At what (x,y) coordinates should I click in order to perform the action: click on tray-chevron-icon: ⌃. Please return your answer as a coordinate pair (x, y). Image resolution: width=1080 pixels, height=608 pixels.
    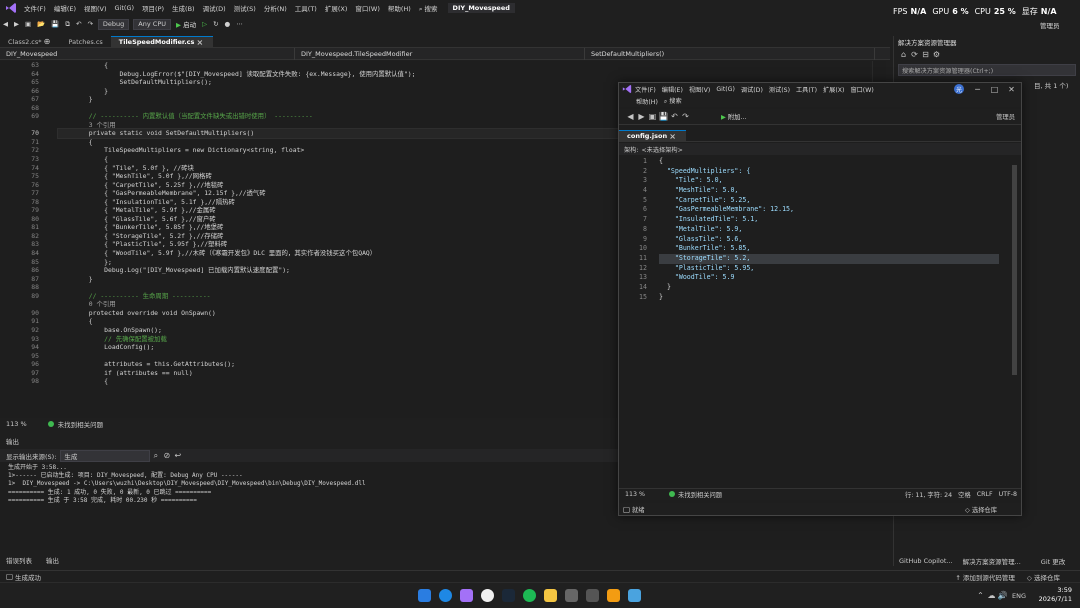
    Looking at the image, I should click on (980, 595).